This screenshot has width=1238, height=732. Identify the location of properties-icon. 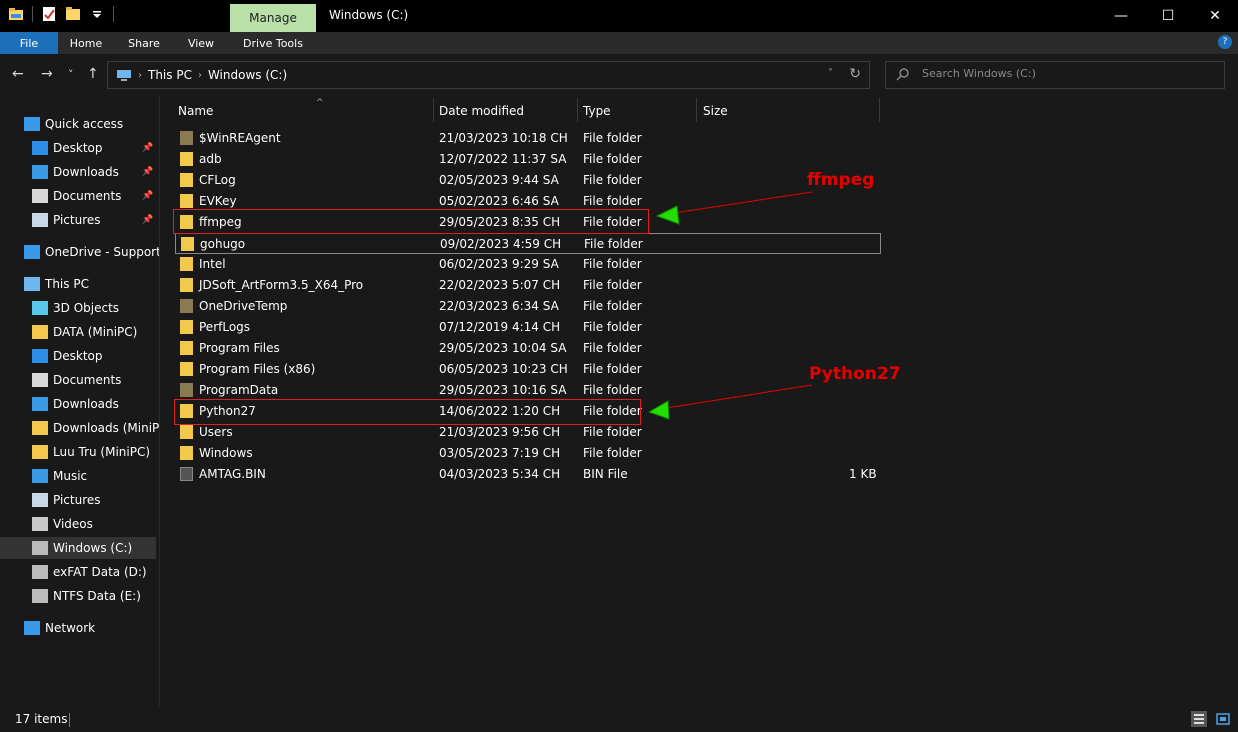
(49, 14).